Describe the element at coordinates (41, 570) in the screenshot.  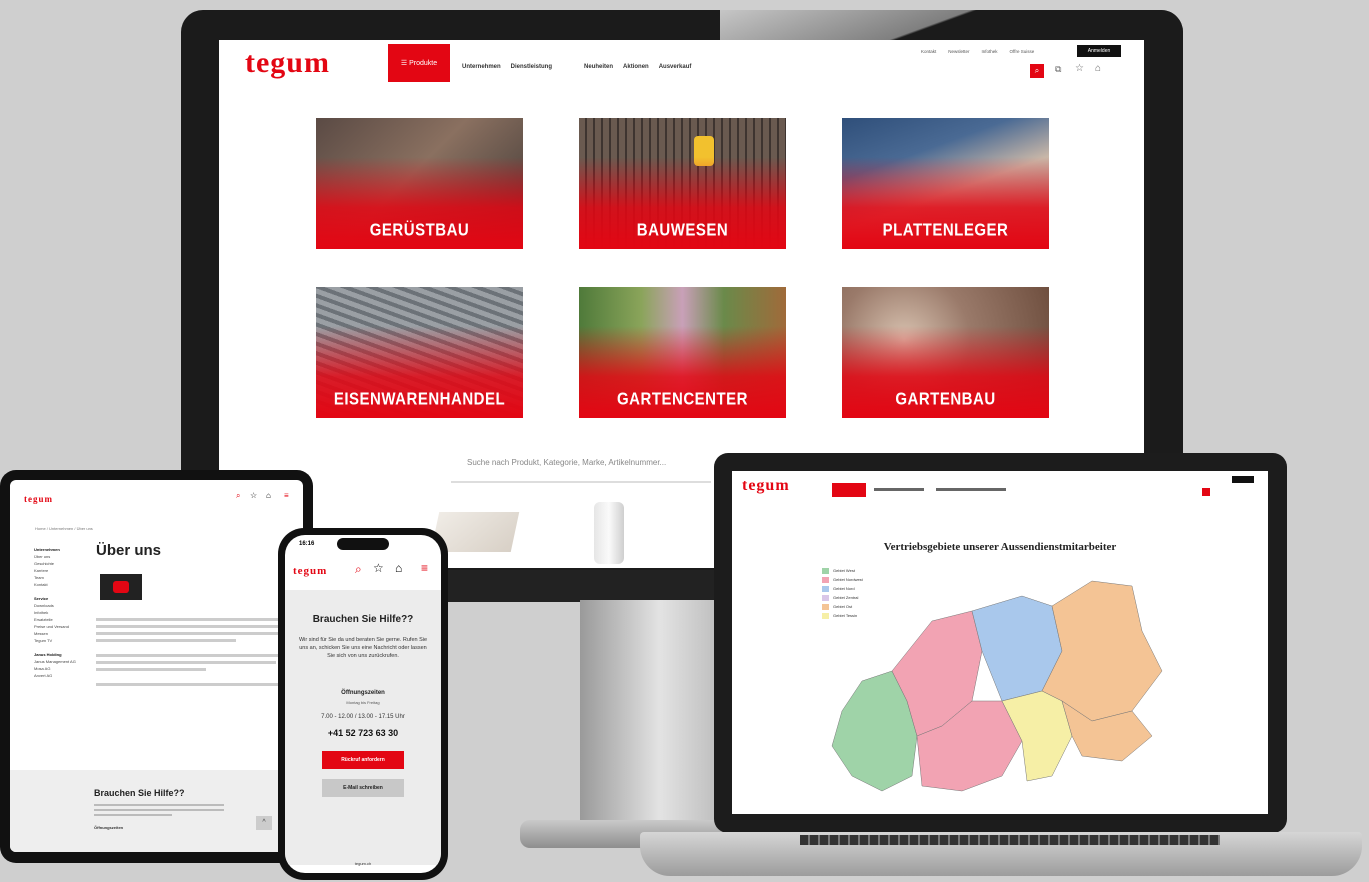
I see `sidebar-item: Karriere` at that location.